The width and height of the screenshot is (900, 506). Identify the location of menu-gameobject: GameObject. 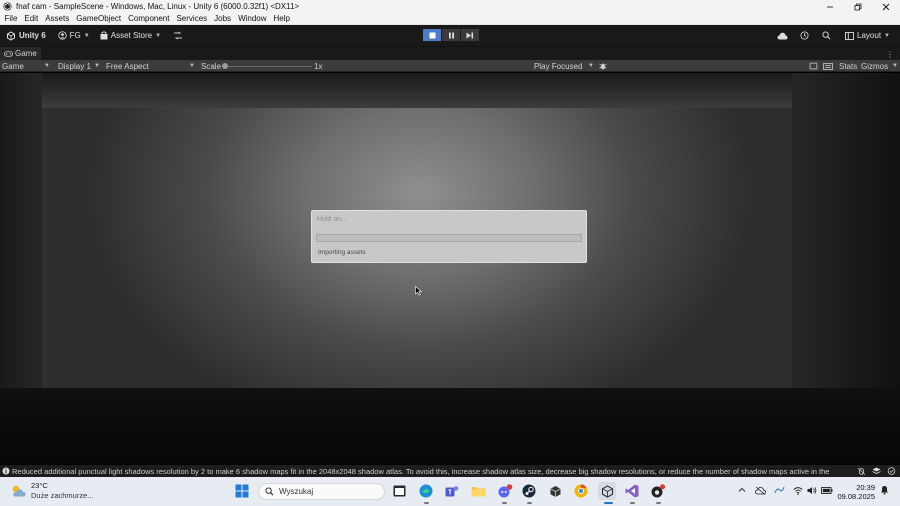
(99, 18).